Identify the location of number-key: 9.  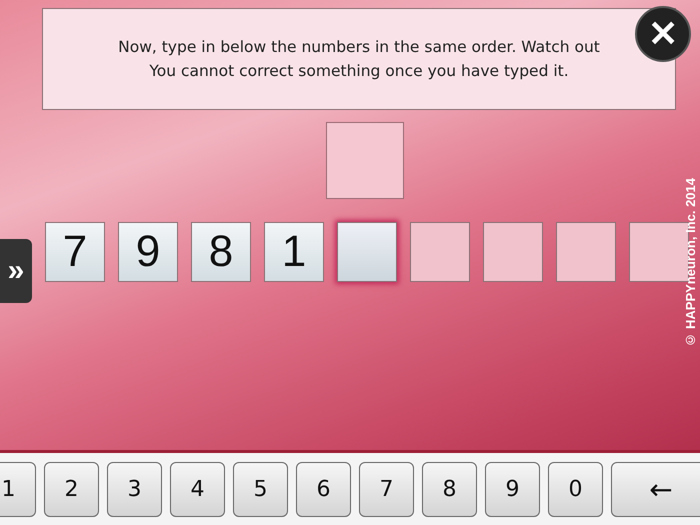
(512, 489).